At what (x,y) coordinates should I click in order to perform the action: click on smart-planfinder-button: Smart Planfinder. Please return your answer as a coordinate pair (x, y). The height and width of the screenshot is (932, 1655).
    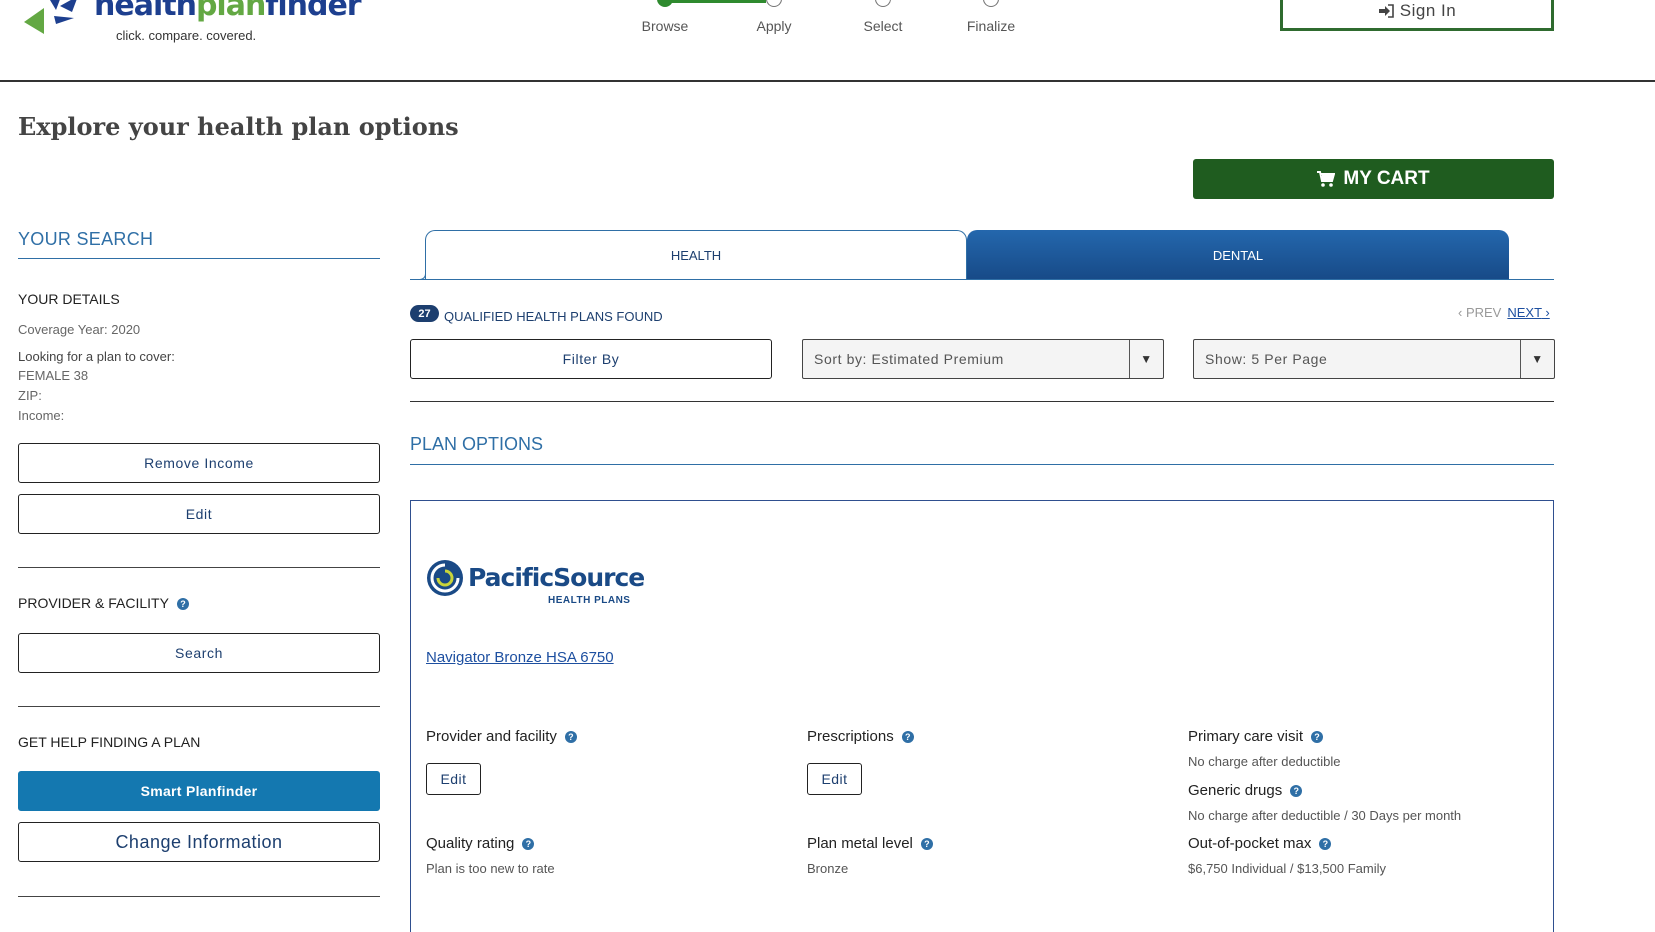
    Looking at the image, I should click on (199, 791).